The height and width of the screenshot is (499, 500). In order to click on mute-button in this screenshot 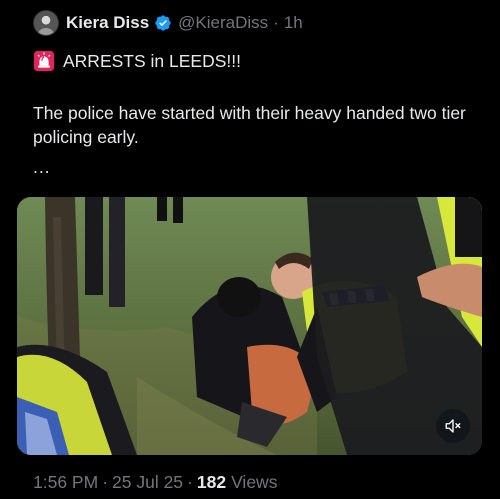, I will do `click(453, 426)`.